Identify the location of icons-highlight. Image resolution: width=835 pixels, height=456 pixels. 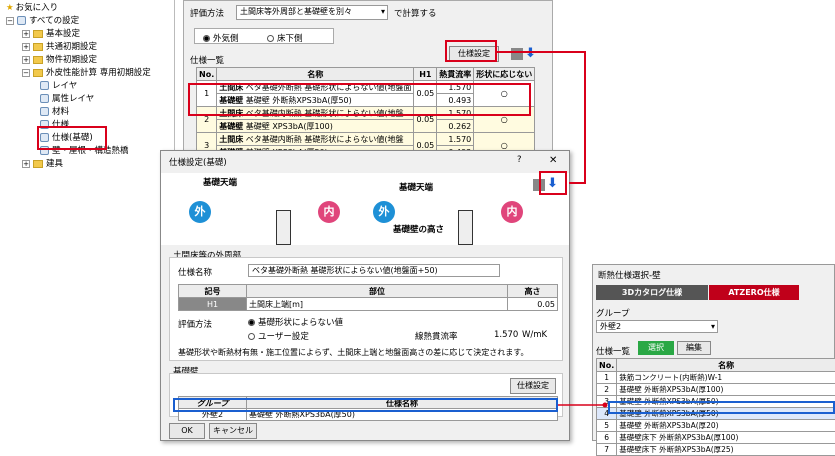
(553, 183).